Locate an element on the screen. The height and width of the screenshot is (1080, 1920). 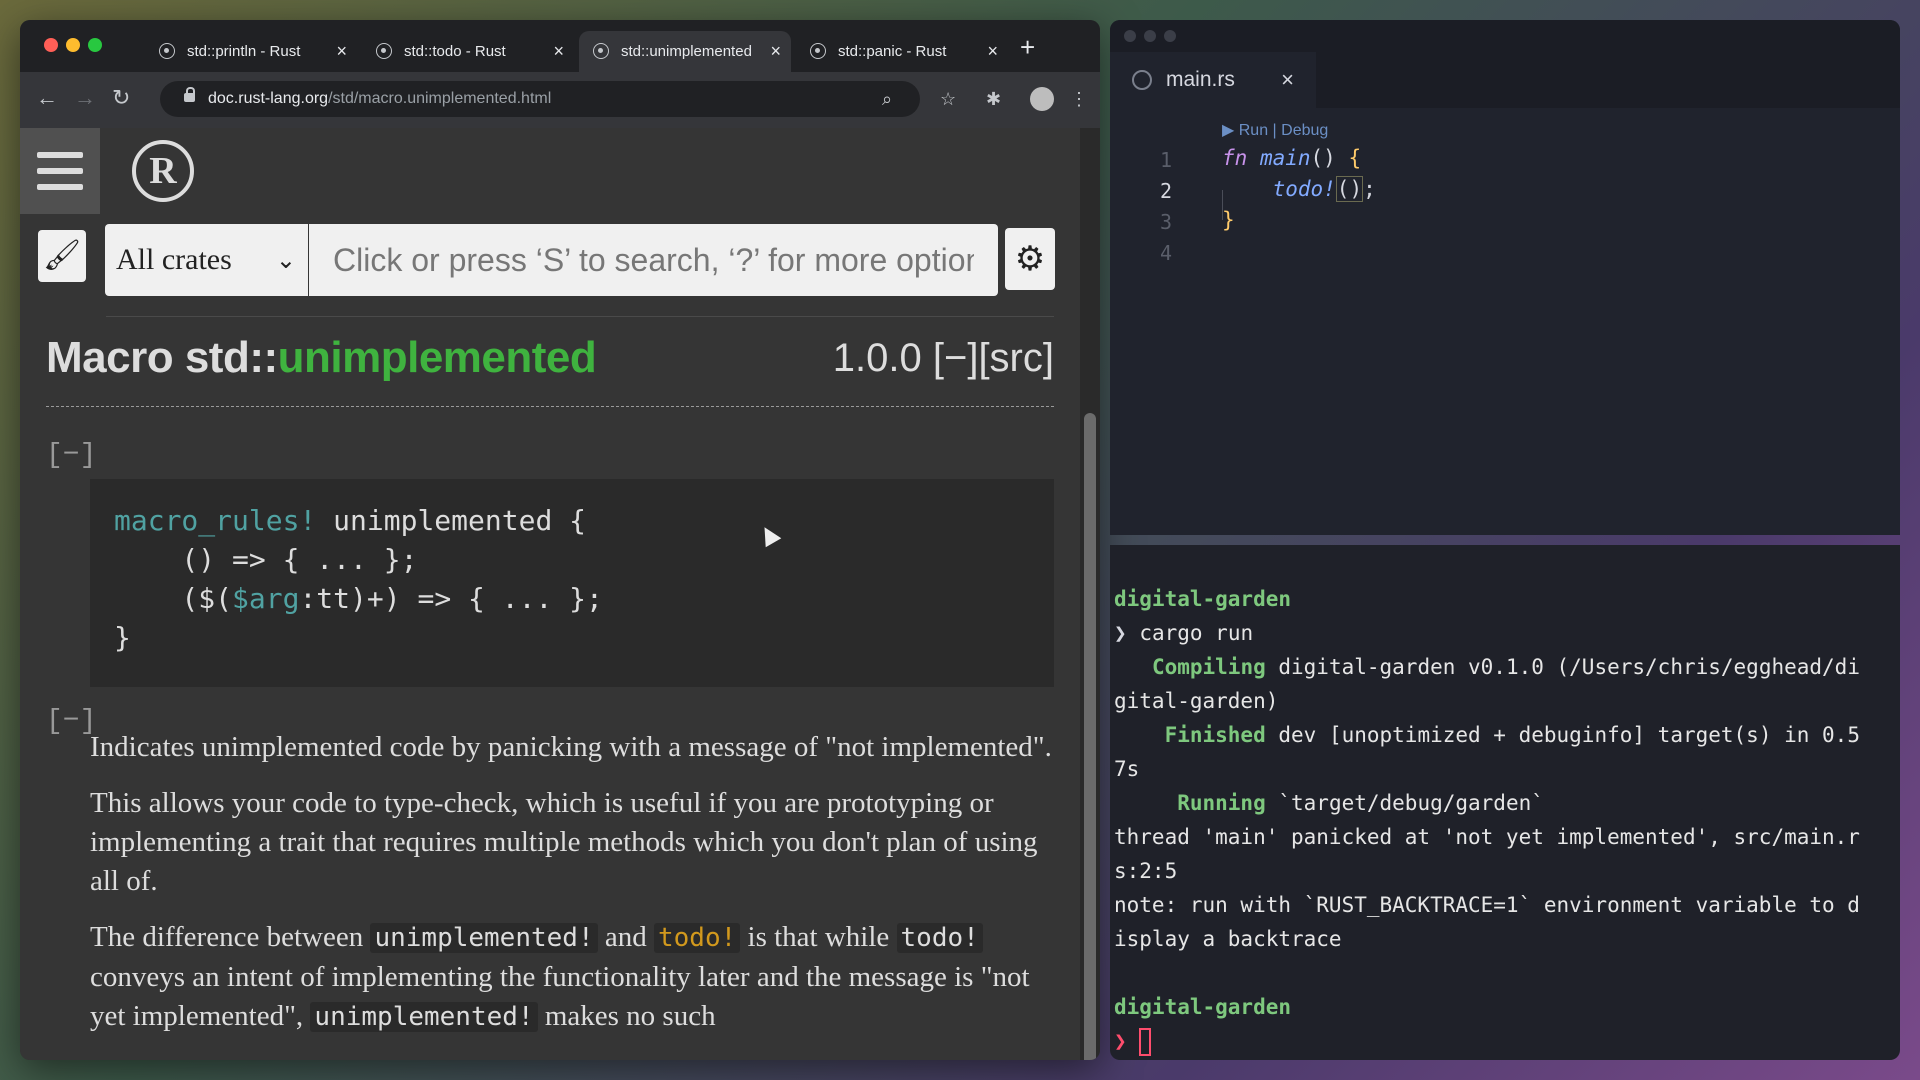
chevron-down-icon: ⌄ is located at coordinates (285, 260).